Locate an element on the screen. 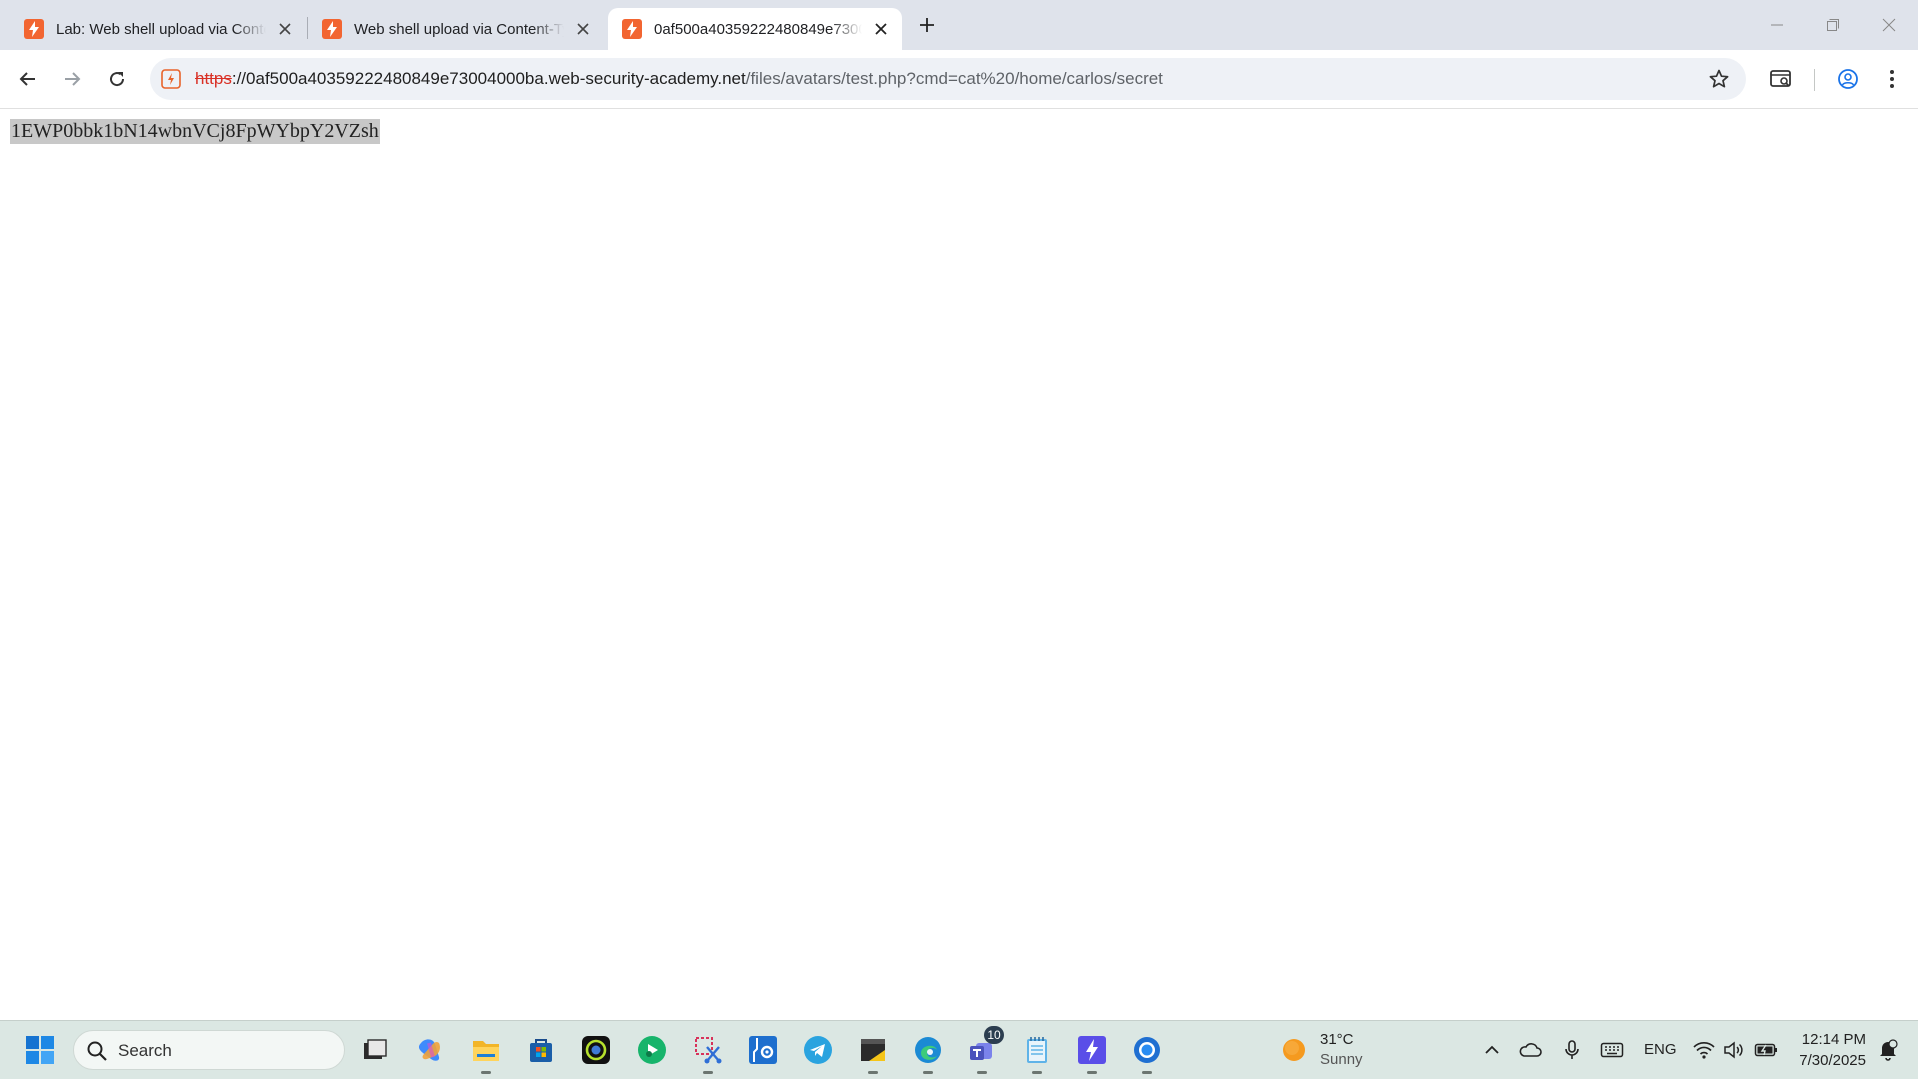  profile-button is located at coordinates (1848, 79).